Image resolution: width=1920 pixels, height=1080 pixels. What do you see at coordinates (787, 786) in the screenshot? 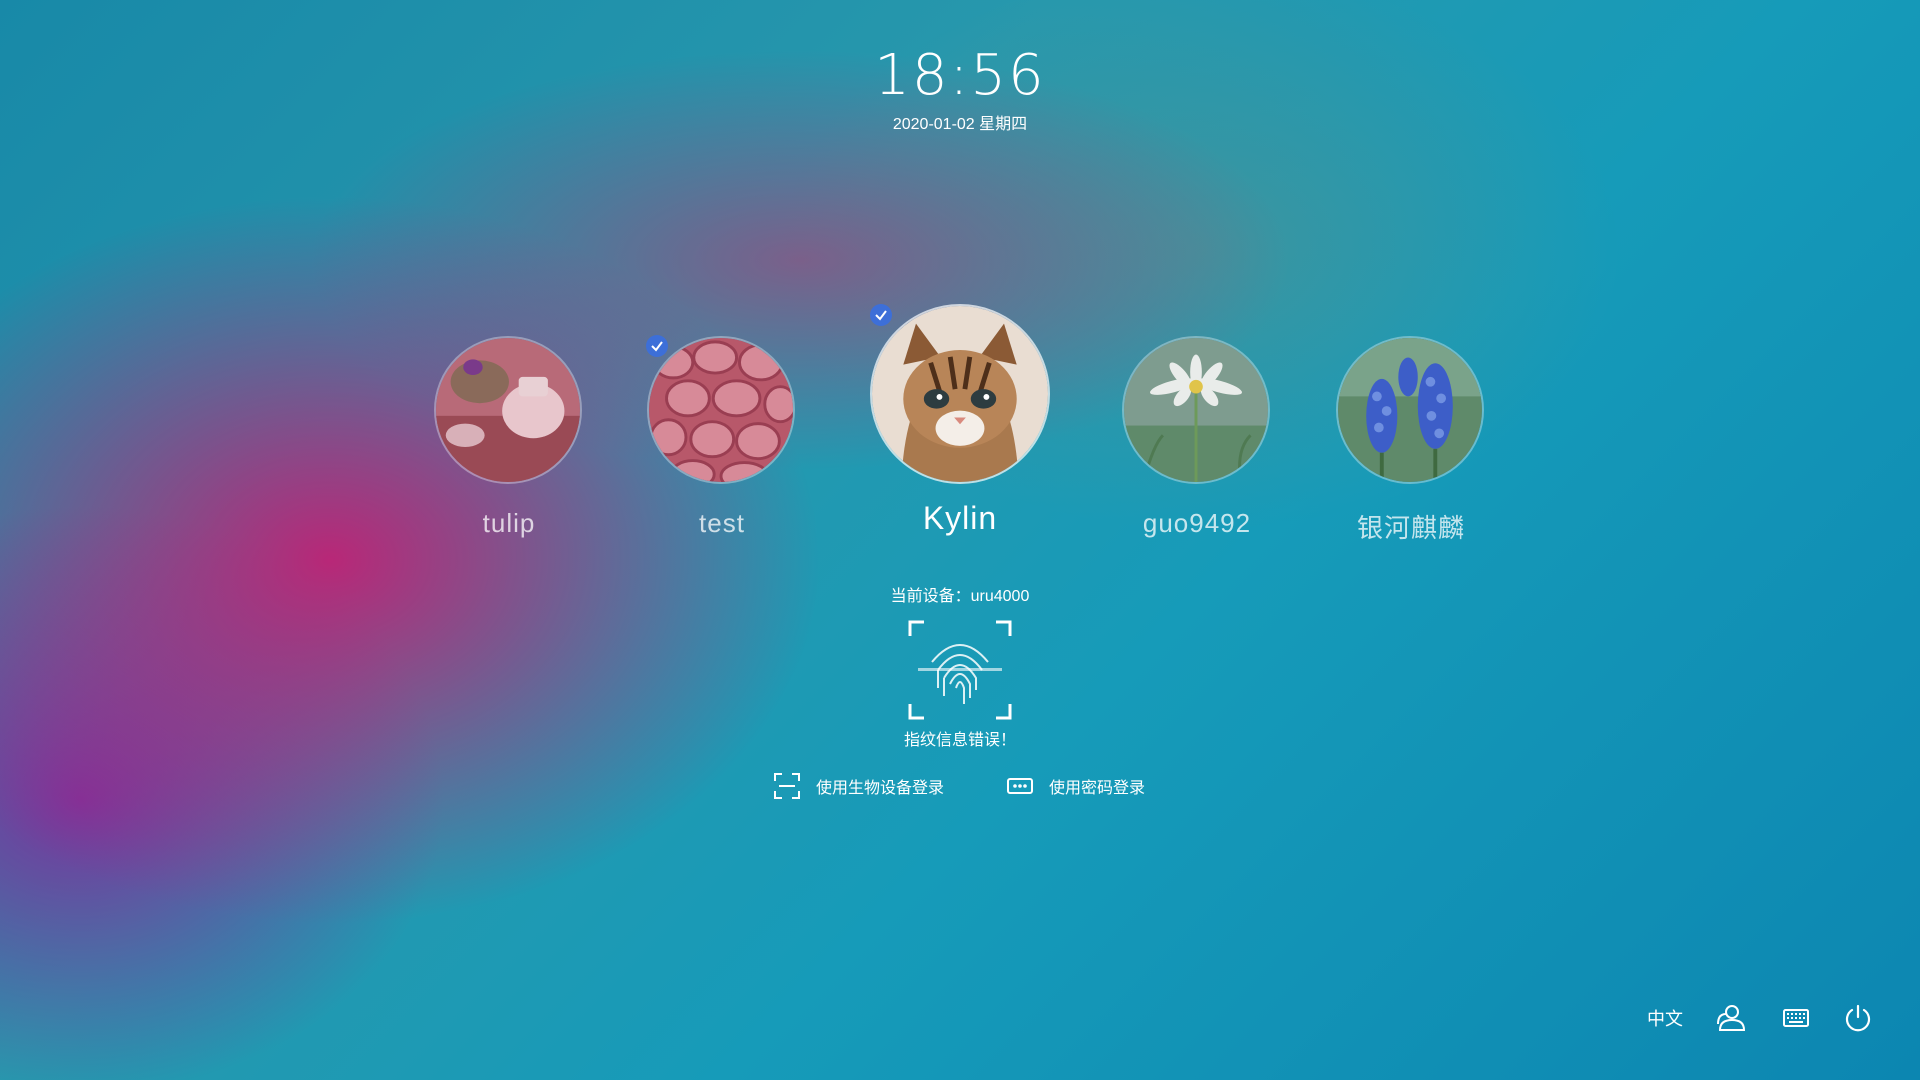
I see `scan-frame-icon` at bounding box center [787, 786].